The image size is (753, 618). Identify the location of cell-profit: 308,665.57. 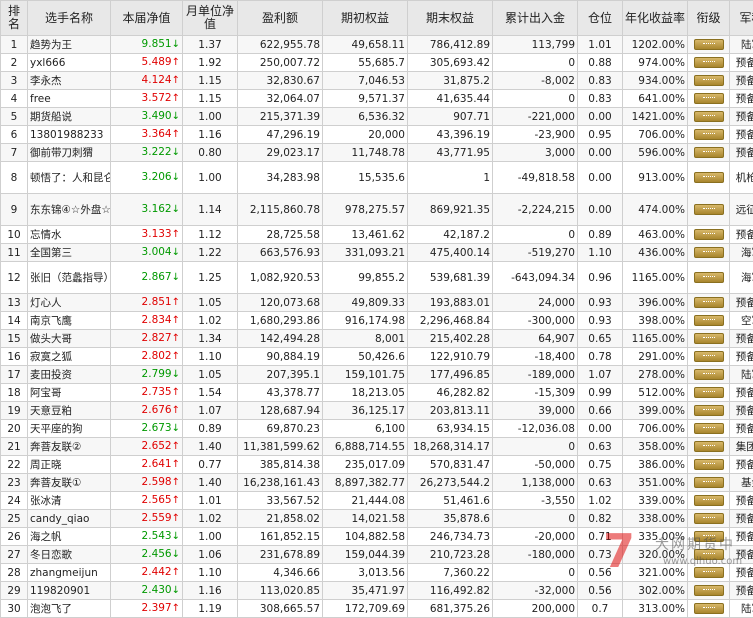
(280, 609).